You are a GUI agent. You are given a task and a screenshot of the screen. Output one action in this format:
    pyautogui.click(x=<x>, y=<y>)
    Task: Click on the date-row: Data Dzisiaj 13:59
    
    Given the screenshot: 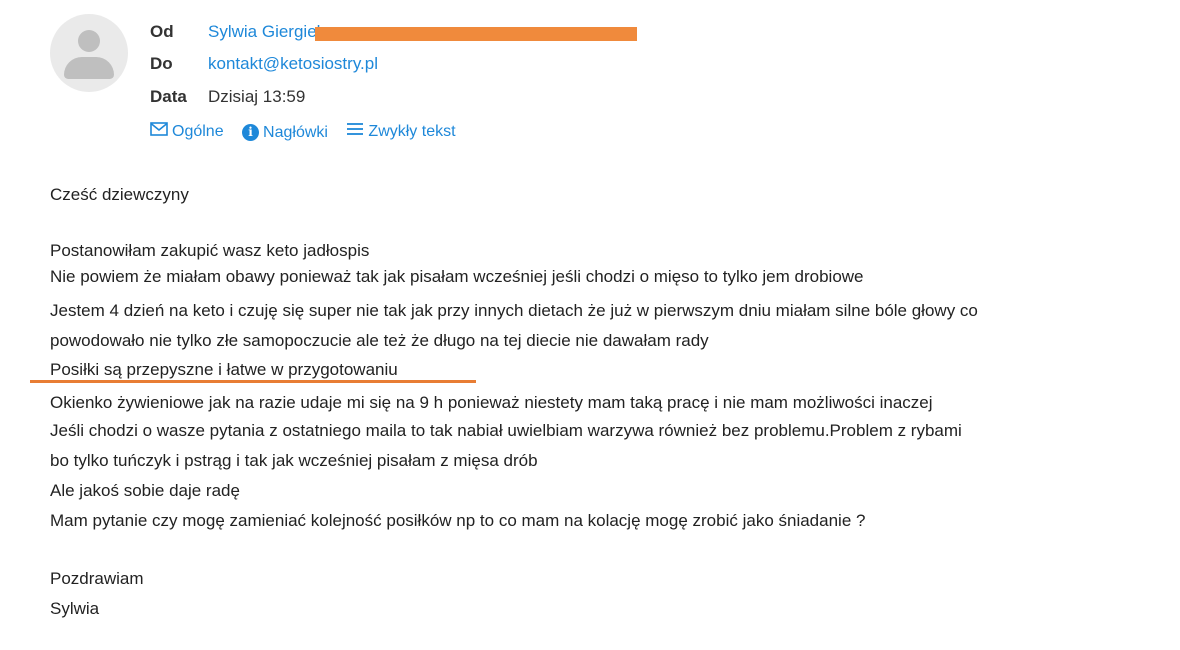 What is the action you would take?
    pyautogui.click(x=227, y=97)
    